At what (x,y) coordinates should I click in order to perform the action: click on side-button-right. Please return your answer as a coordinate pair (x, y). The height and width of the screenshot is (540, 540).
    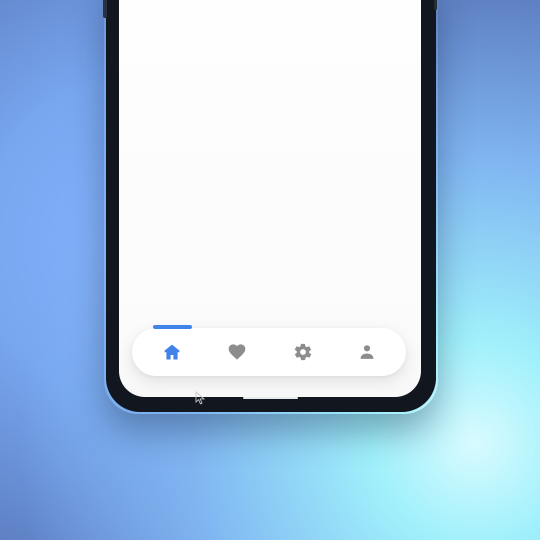
    Looking at the image, I should click on (435, 5).